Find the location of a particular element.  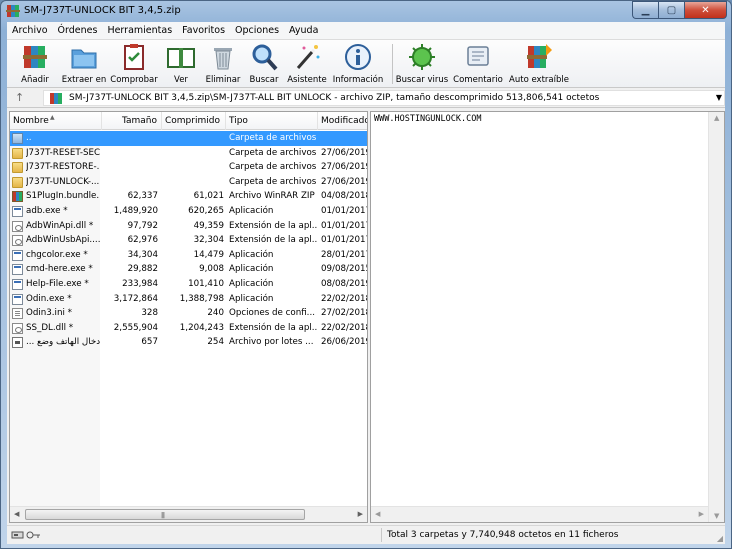

column-packed: Comprimido is located at coordinates (194, 121).